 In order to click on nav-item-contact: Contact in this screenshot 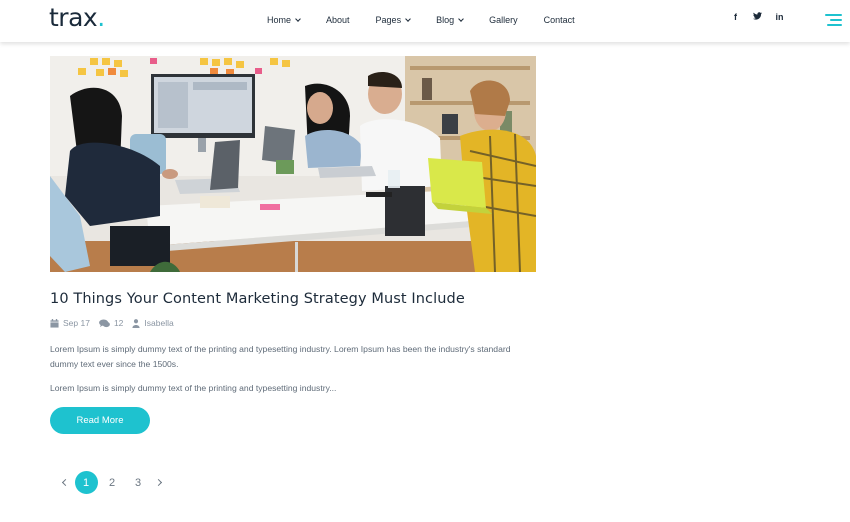, I will do `click(559, 20)`.